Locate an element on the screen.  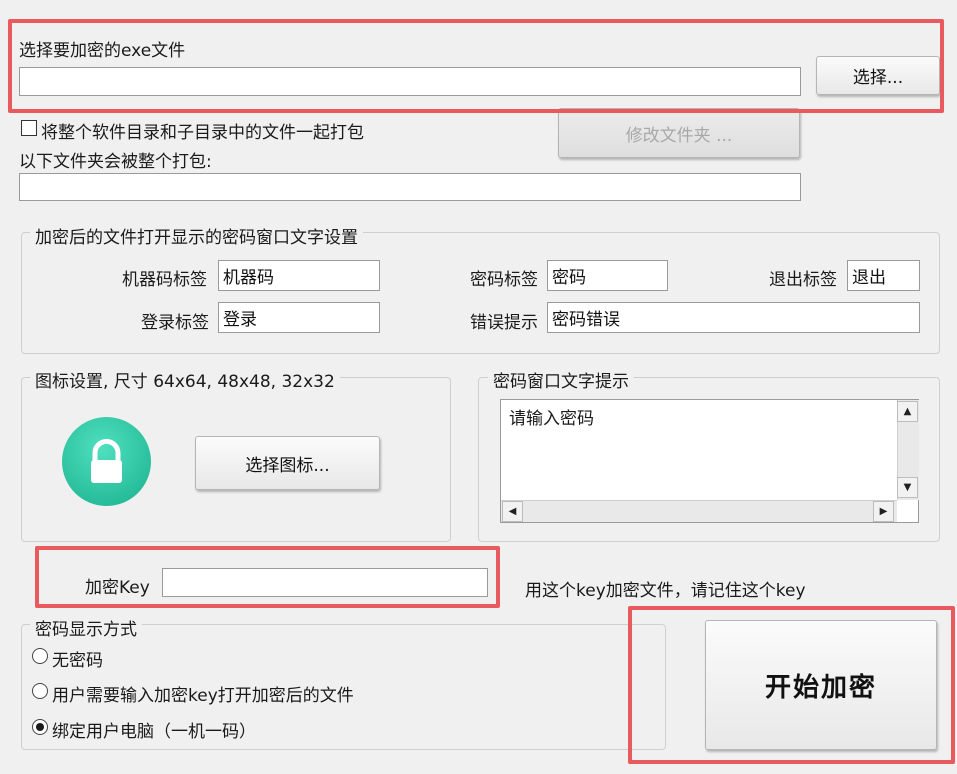
radio-bind-computer-label: 绑定用户电脑（一机一码） is located at coordinates (154, 732).